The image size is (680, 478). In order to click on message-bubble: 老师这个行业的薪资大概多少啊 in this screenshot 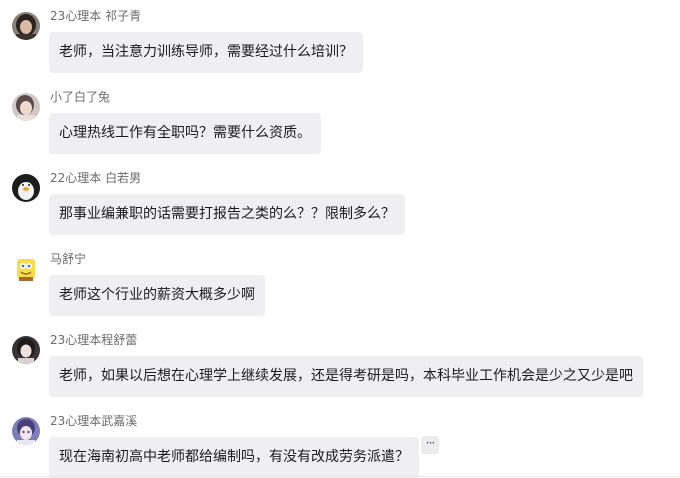, I will do `click(157, 295)`.